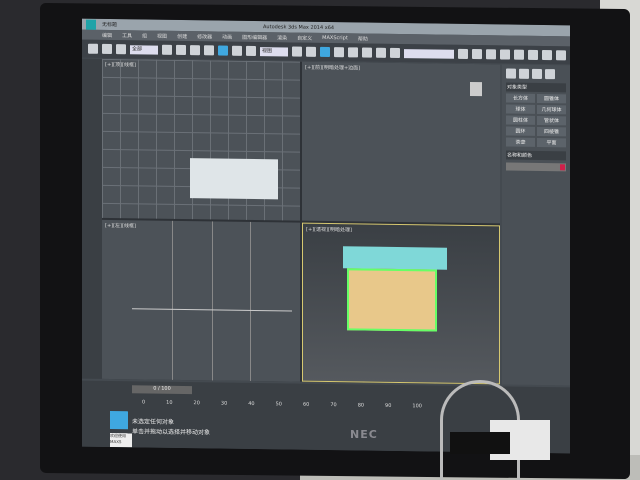 The height and width of the screenshot is (480, 640). Describe the element at coordinates (120, 225) in the screenshot. I see `viewport-label: [+][左][线框]` at that location.